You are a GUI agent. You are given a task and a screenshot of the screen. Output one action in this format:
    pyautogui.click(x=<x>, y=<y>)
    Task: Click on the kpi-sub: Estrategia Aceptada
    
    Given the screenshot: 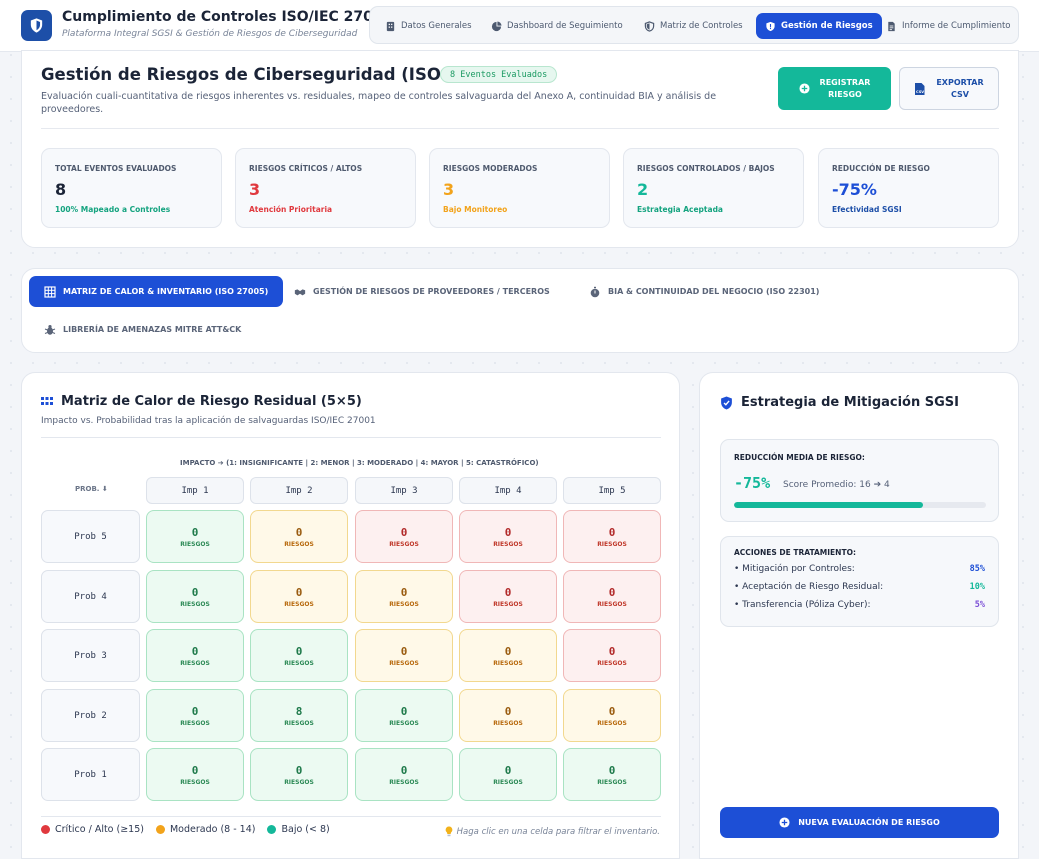 What is the action you would take?
    pyautogui.click(x=680, y=209)
    